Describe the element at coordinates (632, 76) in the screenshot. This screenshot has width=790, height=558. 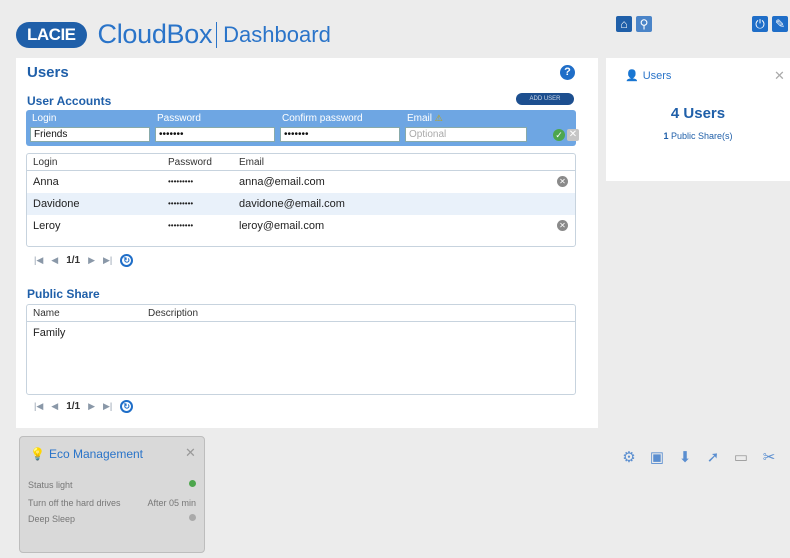
I see `user-icon: 👤` at that location.